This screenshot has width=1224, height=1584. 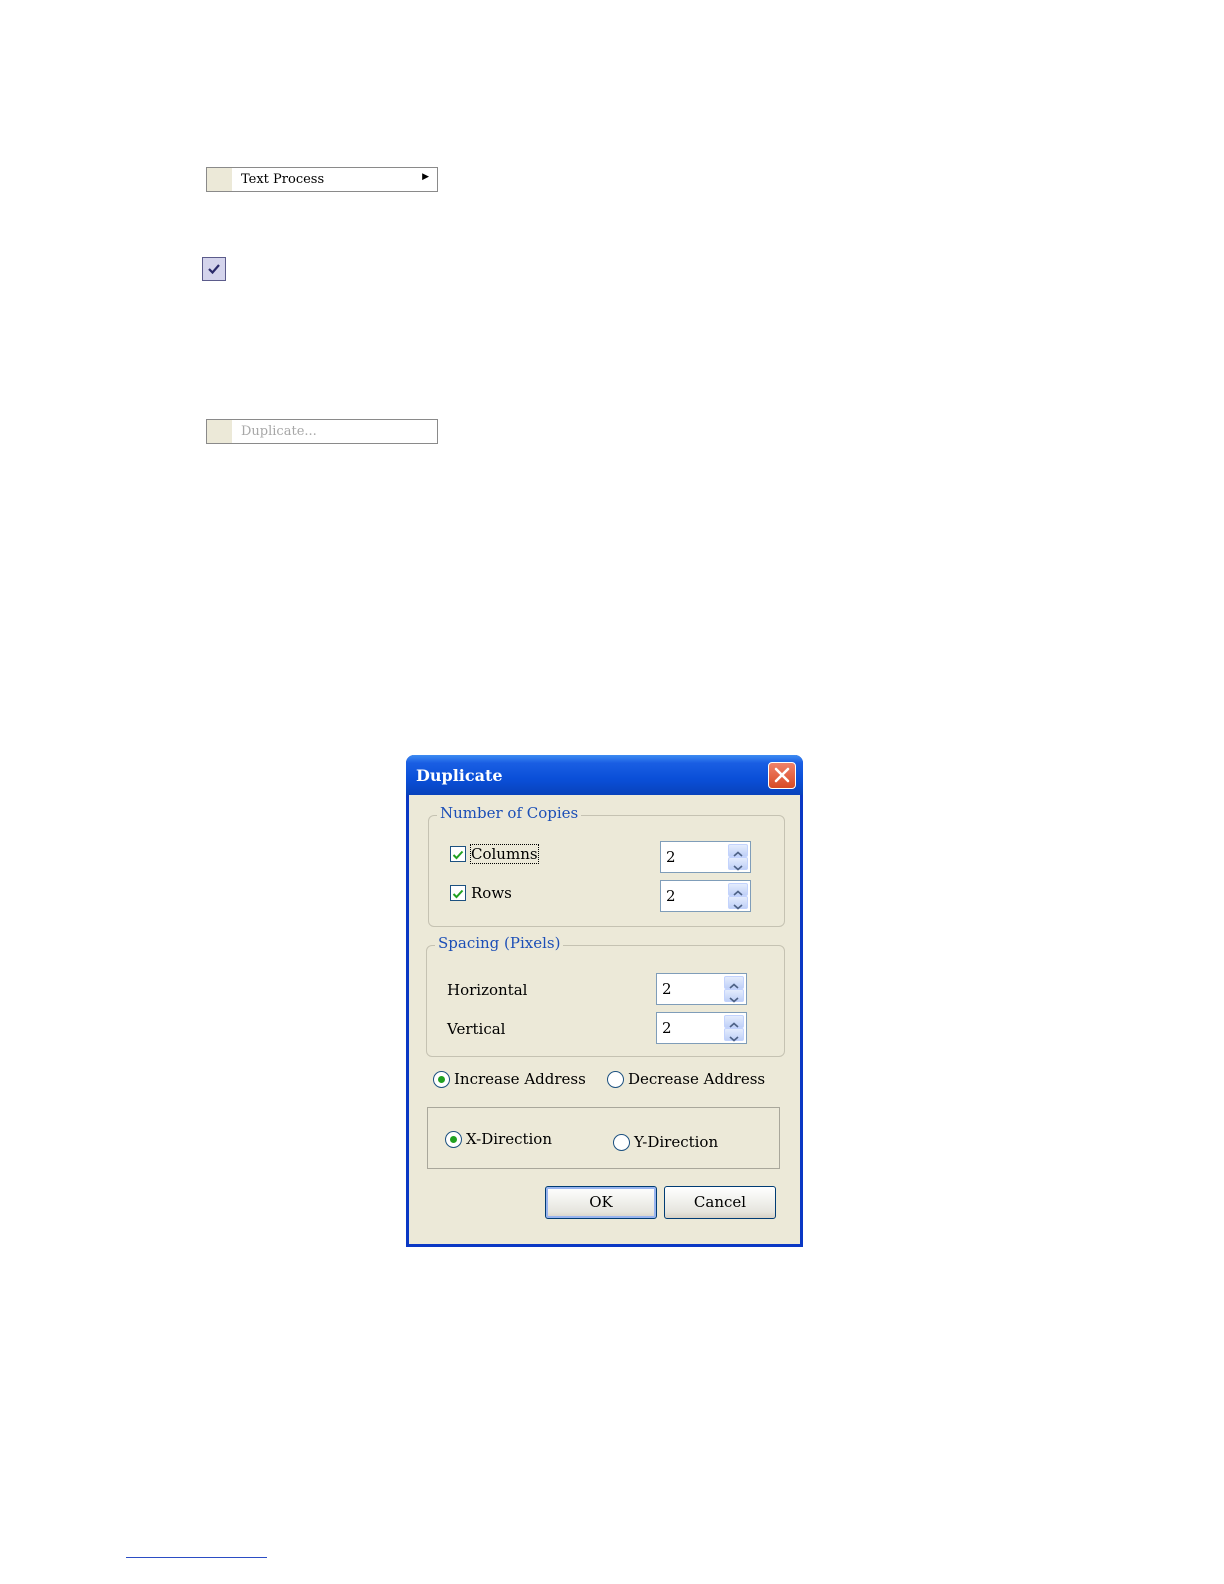 What do you see at coordinates (509, 813) in the screenshot?
I see `number-of-copies-legend: Number of Copies` at bounding box center [509, 813].